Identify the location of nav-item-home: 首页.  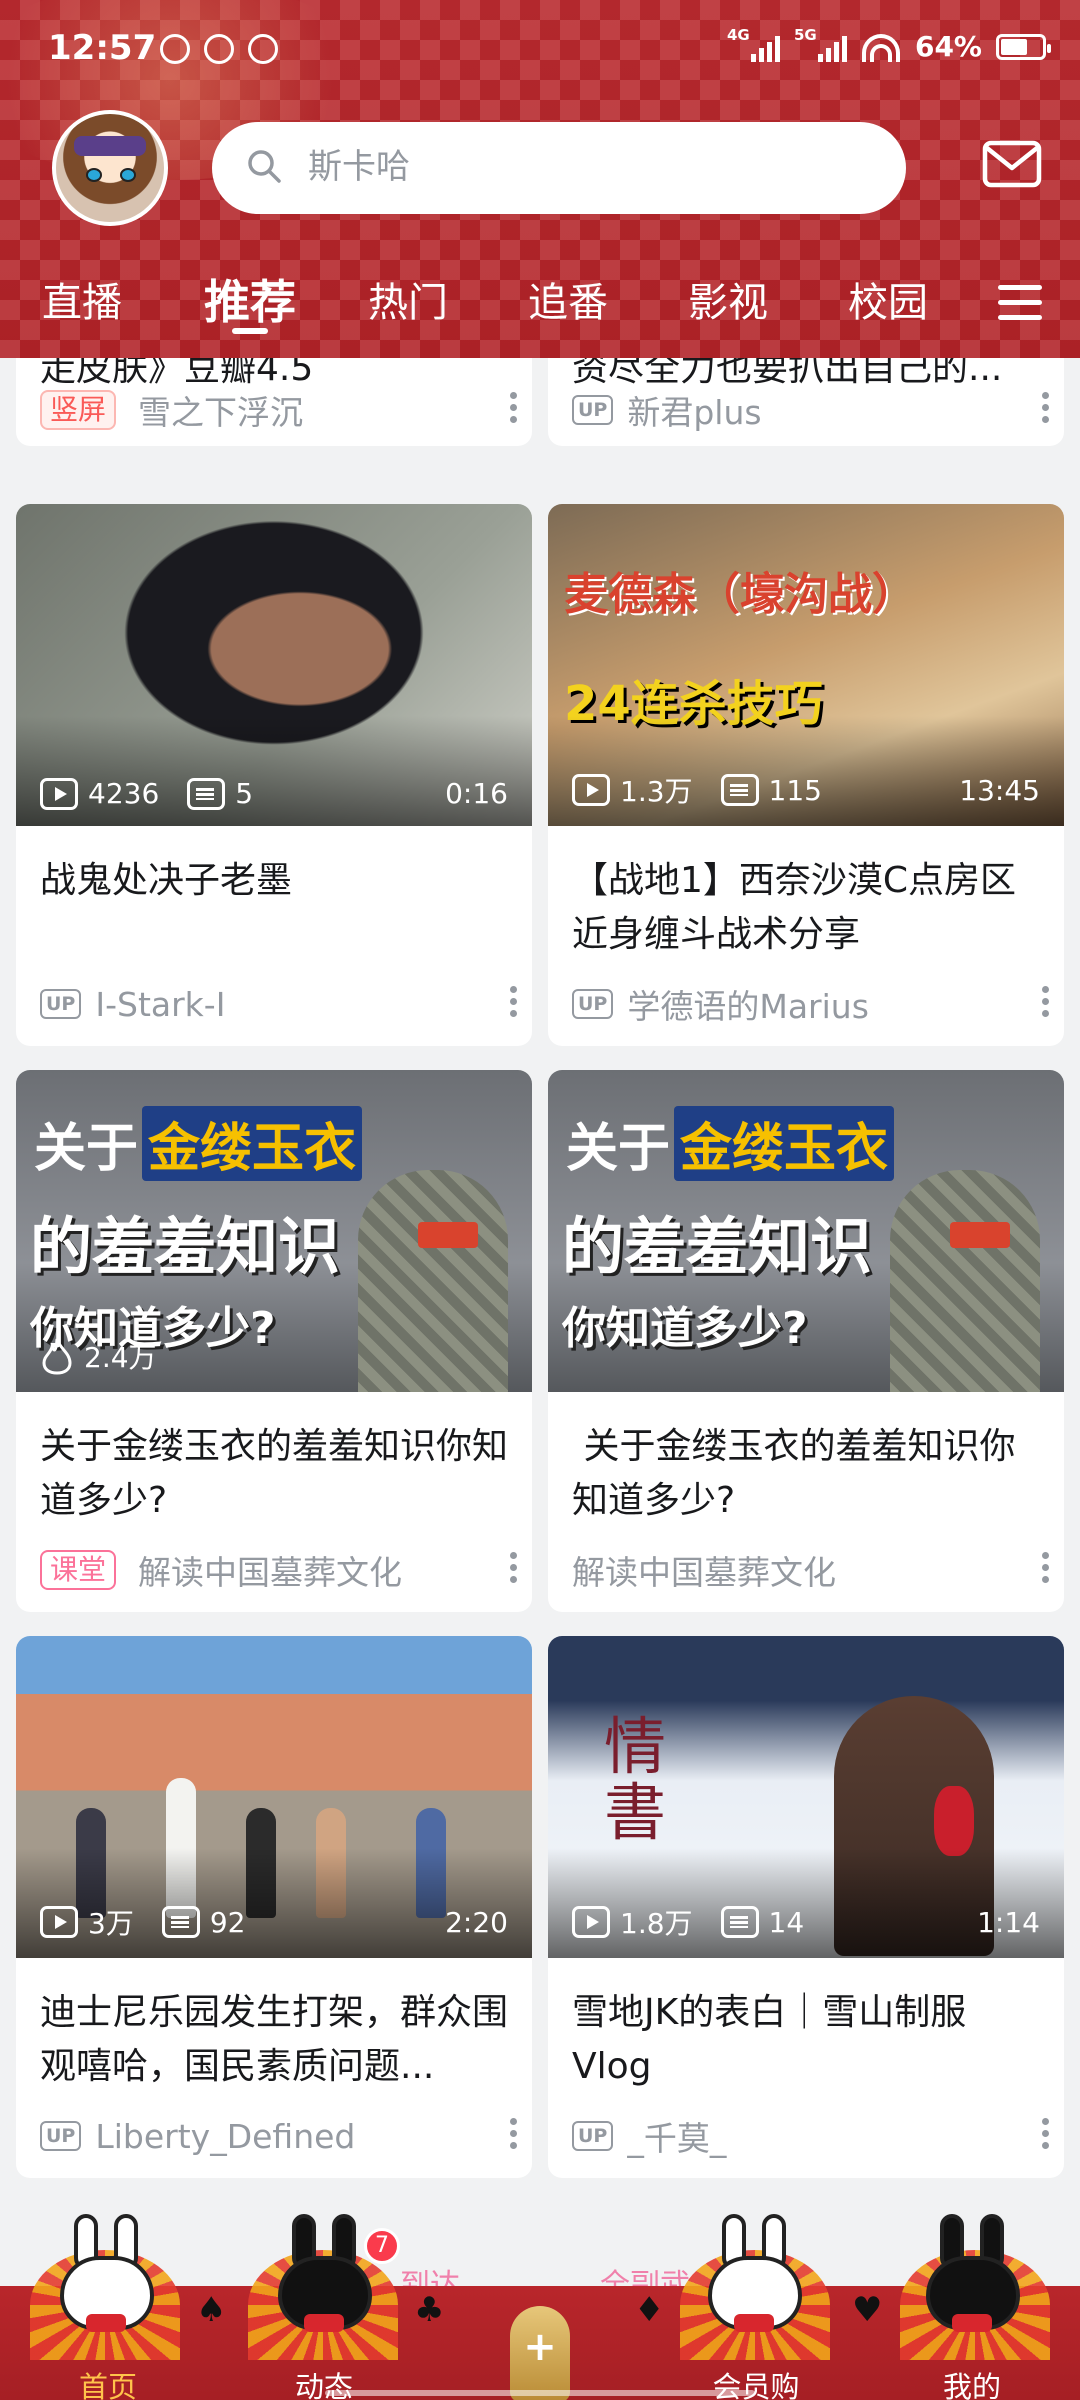
(108, 2382).